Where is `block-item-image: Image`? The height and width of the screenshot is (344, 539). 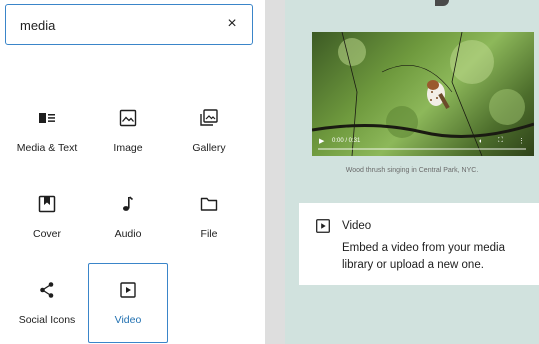 block-item-image: Image is located at coordinates (128, 147).